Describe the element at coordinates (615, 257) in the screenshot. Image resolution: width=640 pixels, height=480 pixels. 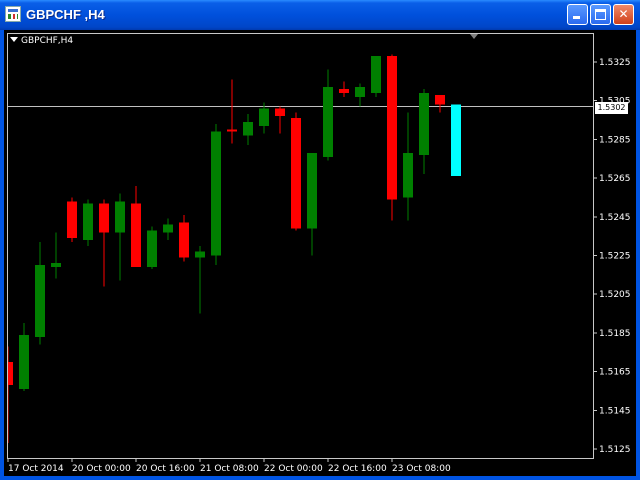
I see `y-tick-label: 1.5225` at that location.